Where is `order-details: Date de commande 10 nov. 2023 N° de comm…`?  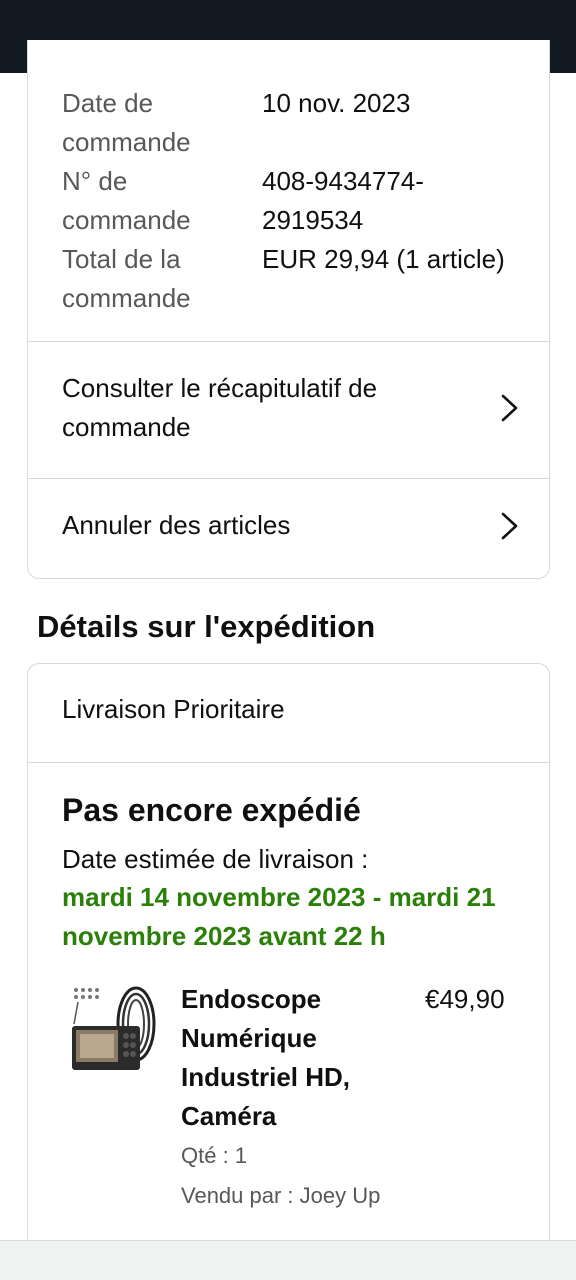
order-details: Date de commande 10 nov. 2023 N° de comm… is located at coordinates (292, 201).